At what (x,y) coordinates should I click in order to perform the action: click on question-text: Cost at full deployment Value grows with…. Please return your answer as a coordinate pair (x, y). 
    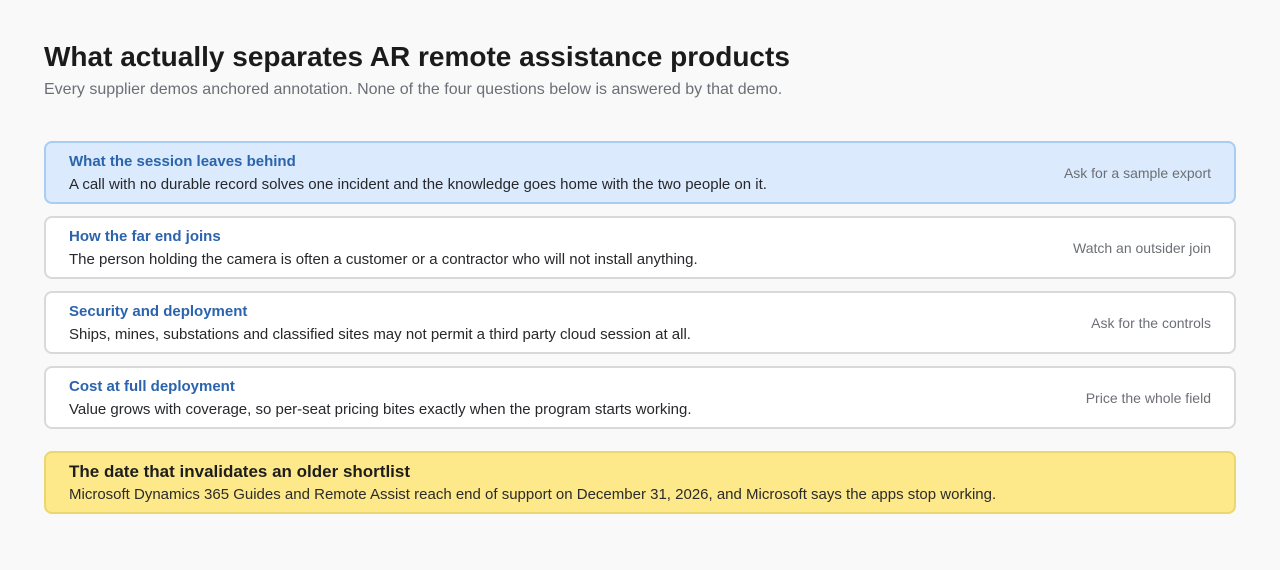
    Looking at the image, I should click on (380, 398).